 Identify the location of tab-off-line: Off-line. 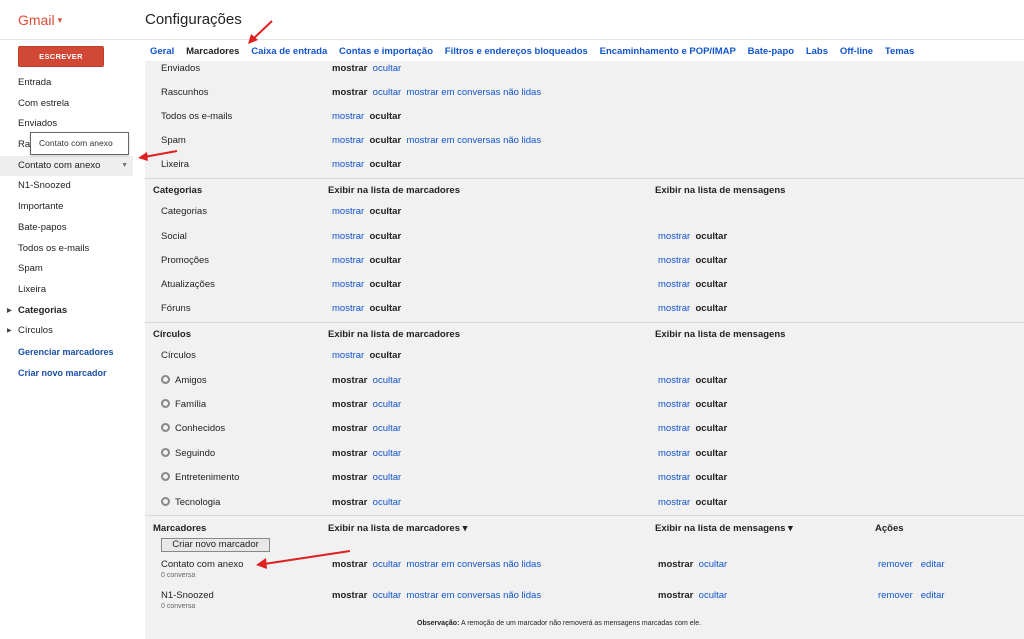
(856, 51).